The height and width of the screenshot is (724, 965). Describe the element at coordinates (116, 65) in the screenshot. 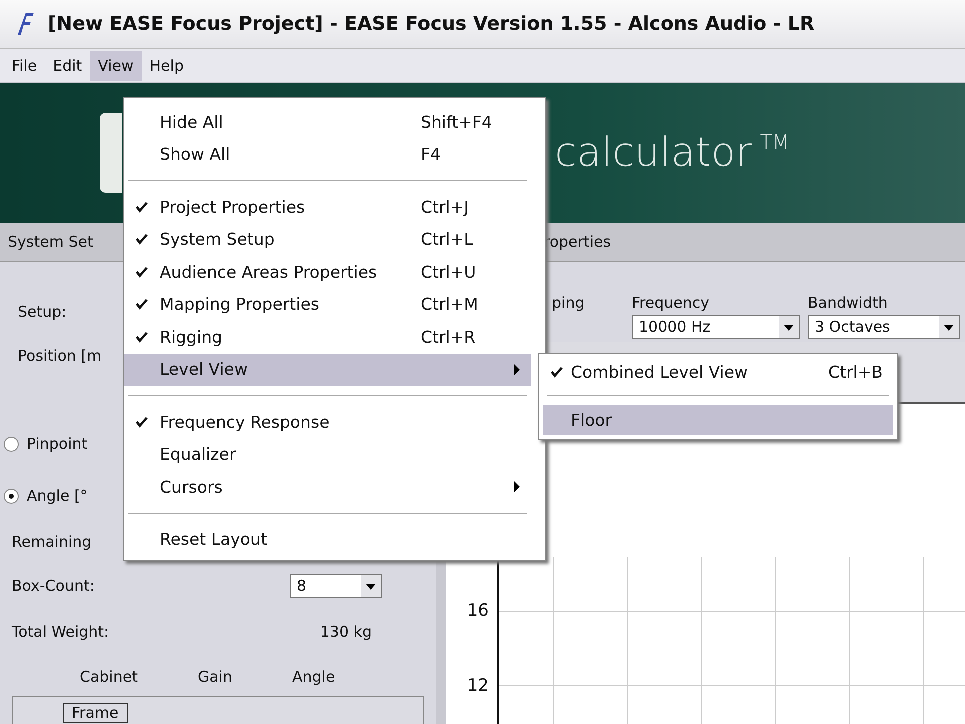

I see `menu-item: View` at that location.